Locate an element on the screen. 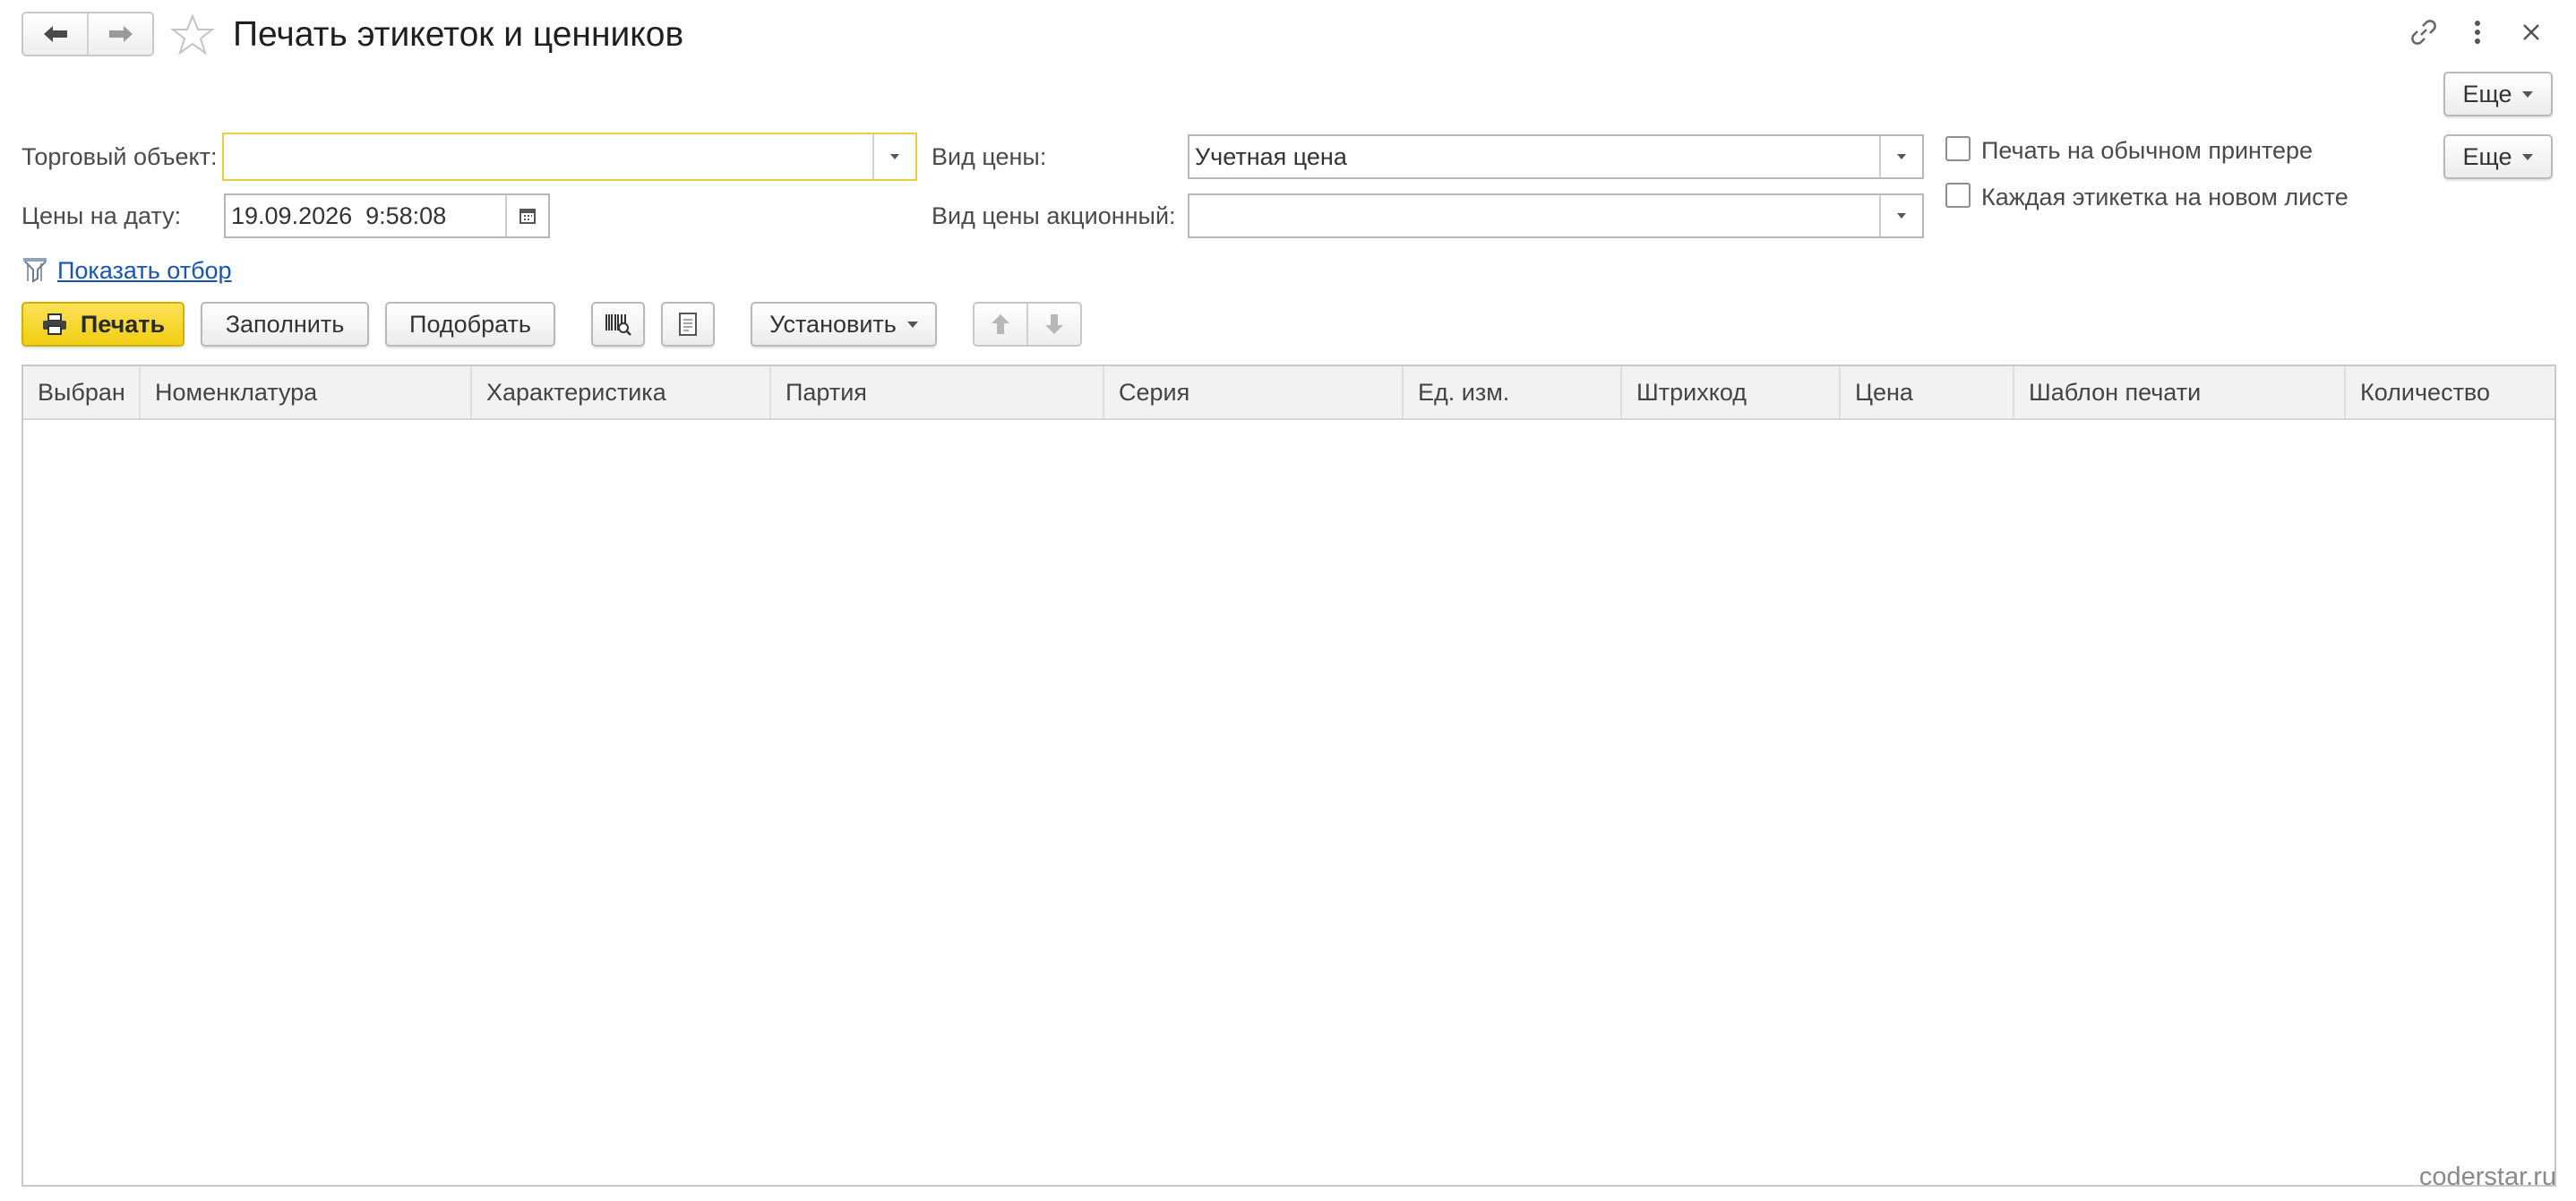 This screenshot has height=1201, width=2576. barcode-search-icon is located at coordinates (618, 325).